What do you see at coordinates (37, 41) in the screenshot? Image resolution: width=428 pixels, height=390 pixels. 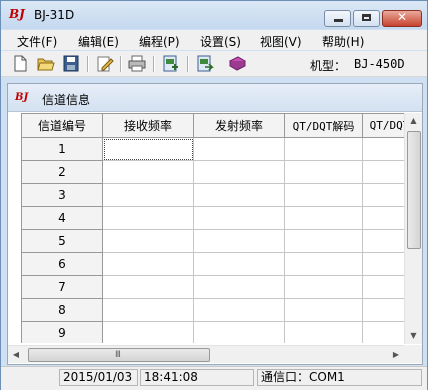 I see `menu-file: 文件(F)` at bounding box center [37, 41].